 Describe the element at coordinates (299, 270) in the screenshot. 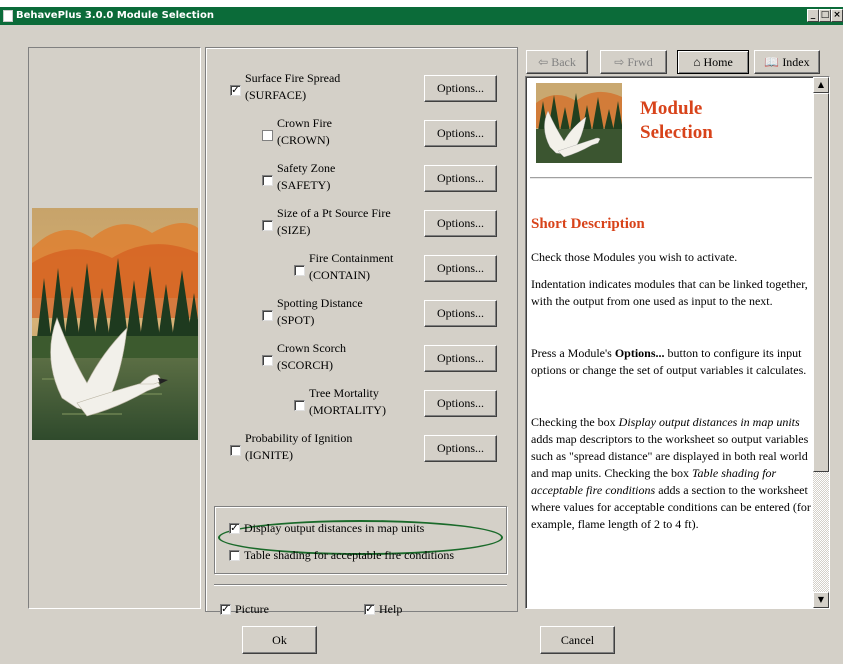

I see `contain-checkbox` at that location.